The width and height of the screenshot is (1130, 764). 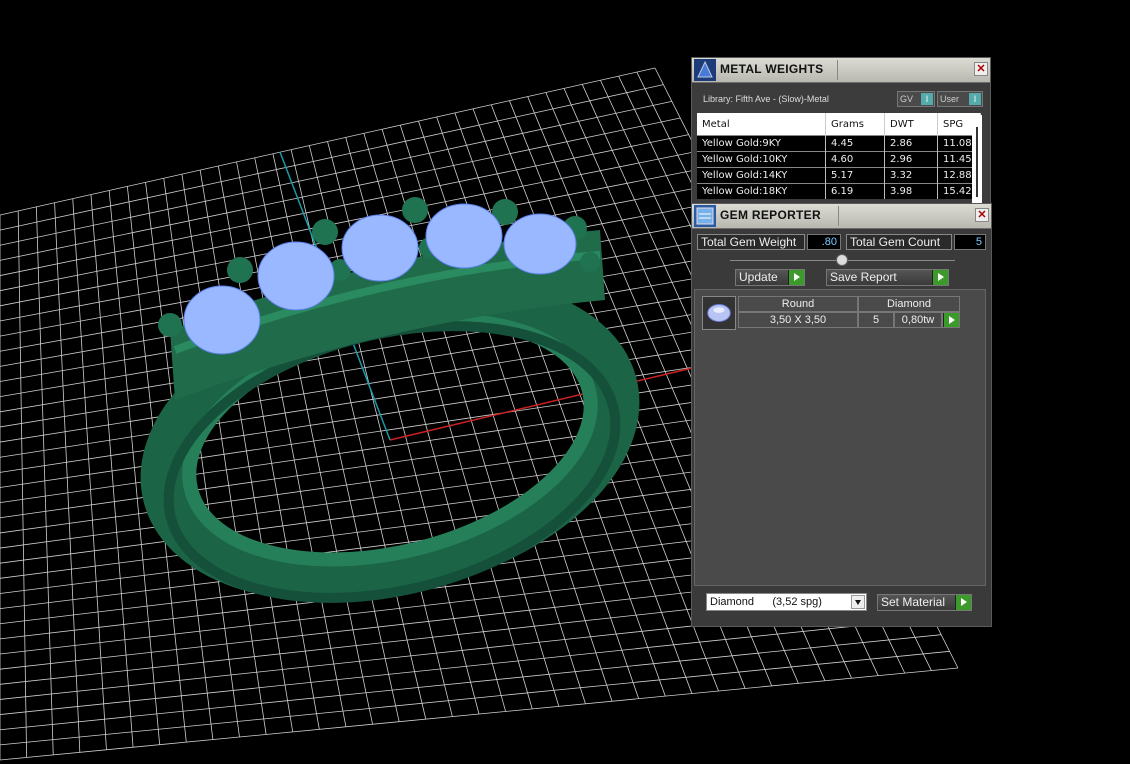 What do you see at coordinates (761, 143) in the screenshot?
I see `metal-cell: Yellow Gold:9KY` at bounding box center [761, 143].